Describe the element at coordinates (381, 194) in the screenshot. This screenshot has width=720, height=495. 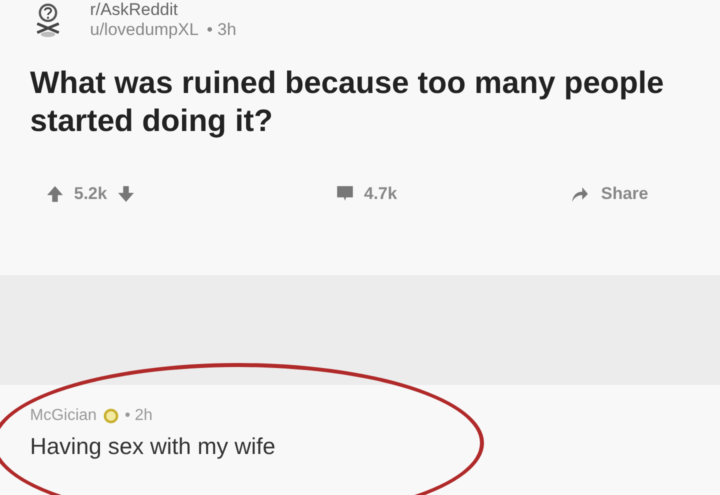
I see `comment-count: 4.7k` at that location.